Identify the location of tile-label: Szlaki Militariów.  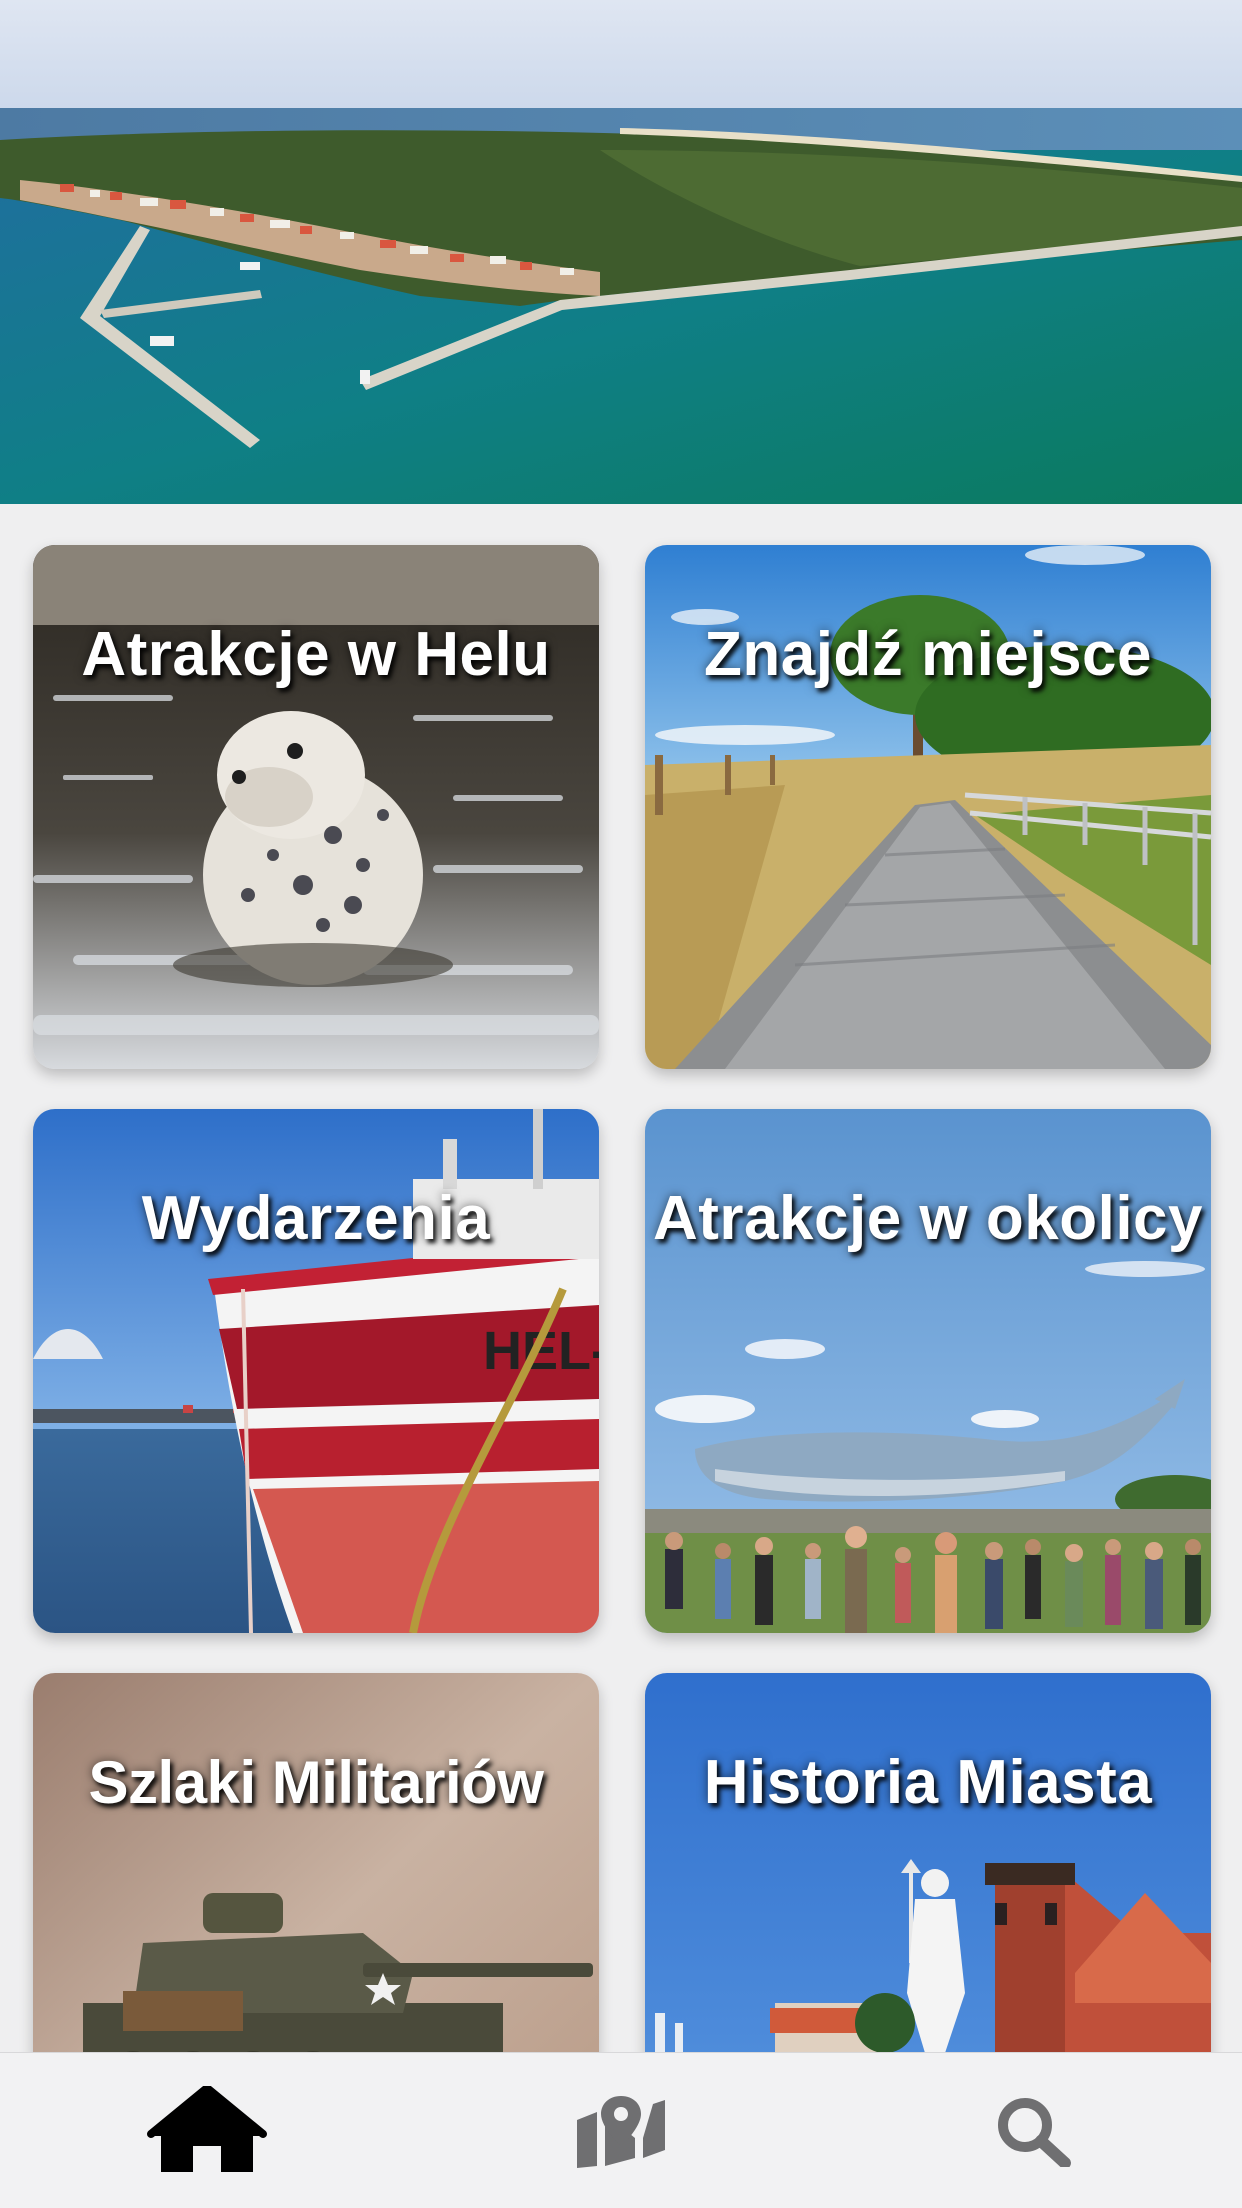
(316, 1782).